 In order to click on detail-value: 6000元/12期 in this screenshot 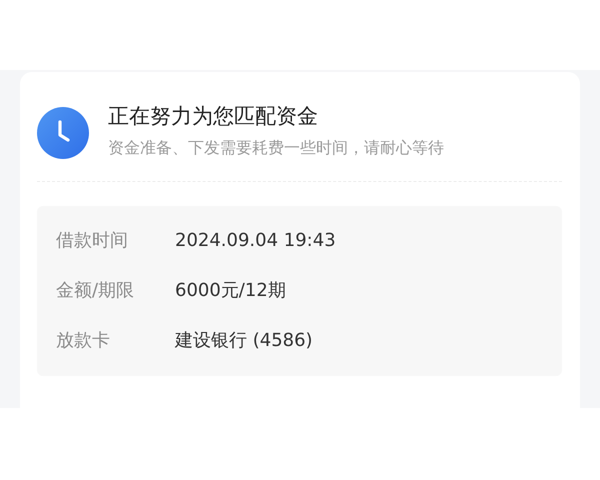, I will do `click(230, 290)`.